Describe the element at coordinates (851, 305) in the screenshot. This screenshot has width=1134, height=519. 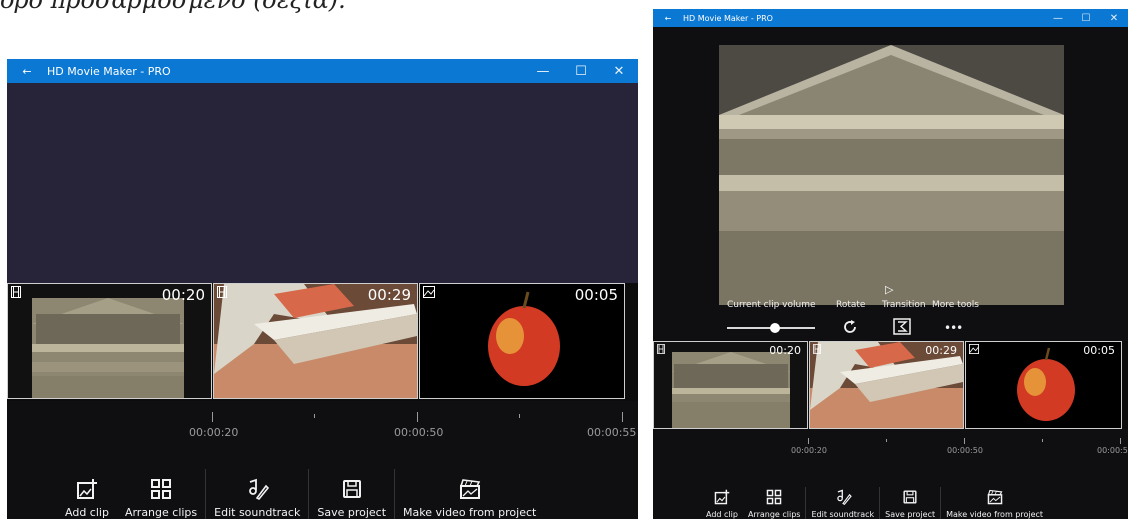
I see `rotate-label: Rotate` at that location.